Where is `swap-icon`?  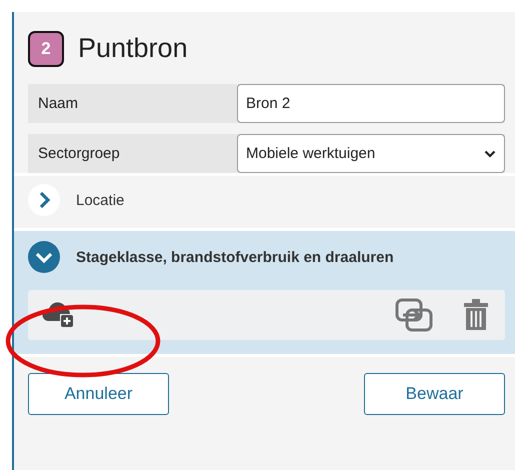
swap-icon is located at coordinates (414, 315).